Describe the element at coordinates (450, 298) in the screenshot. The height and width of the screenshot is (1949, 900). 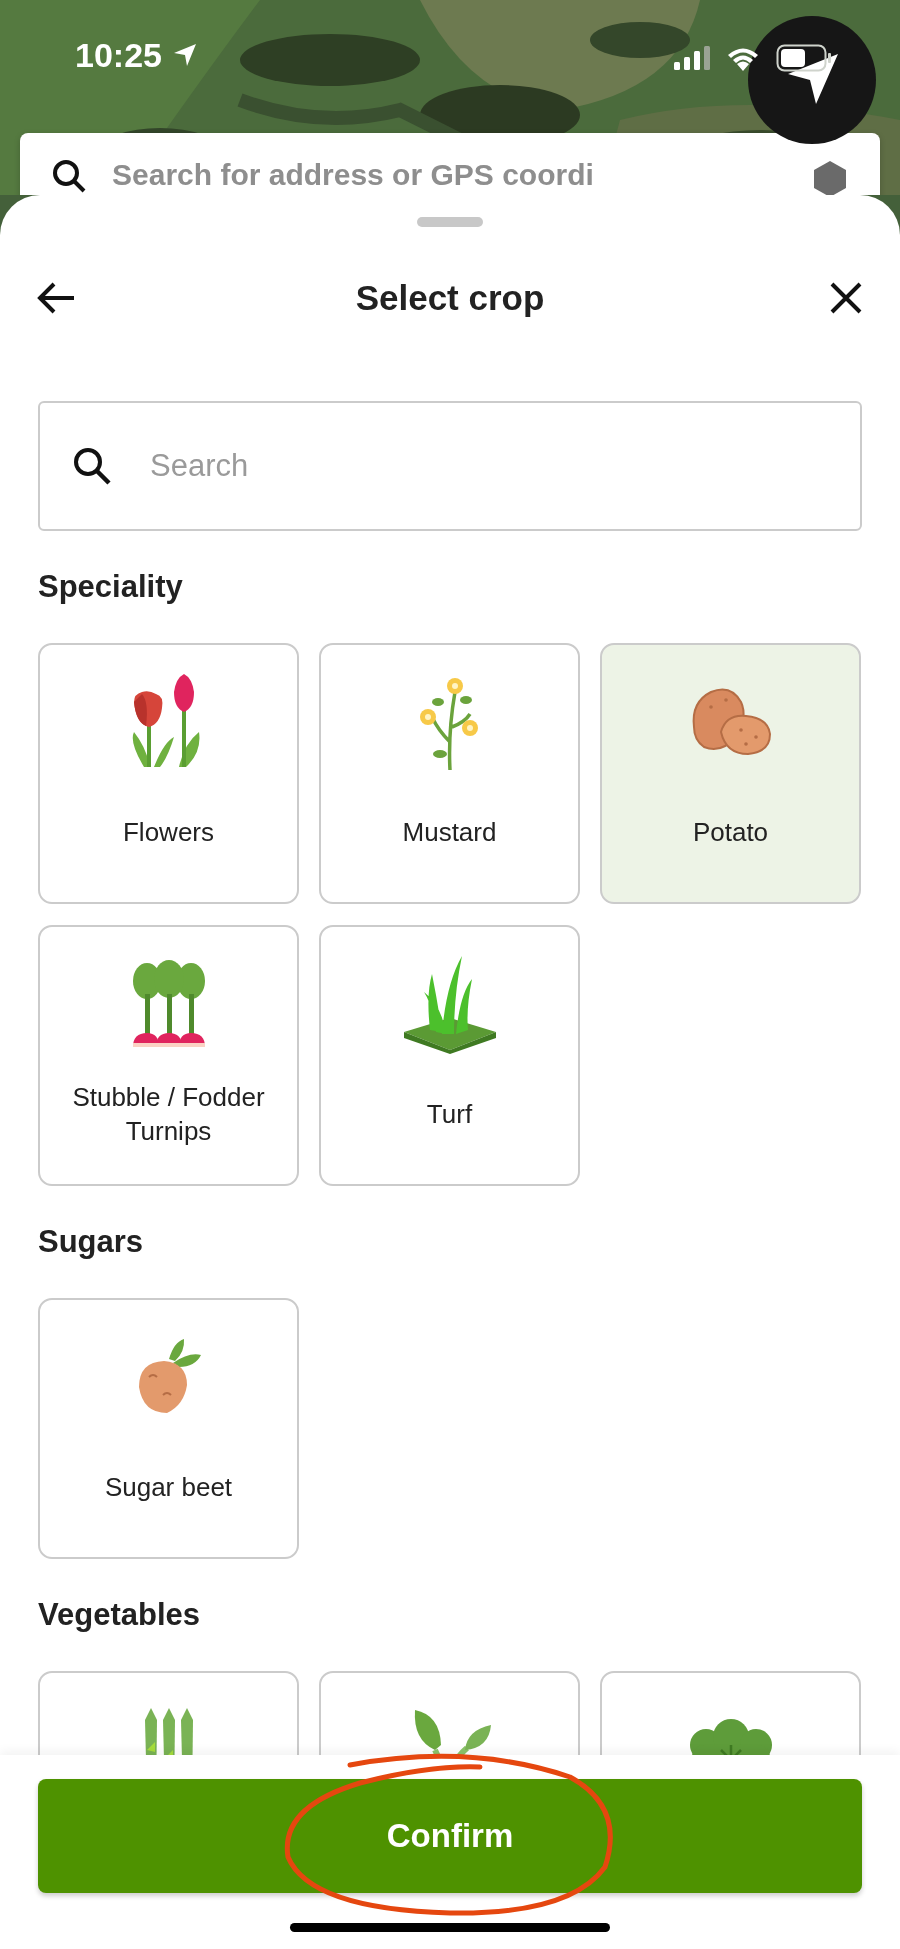
I see `sheet-title: Select crop` at that location.